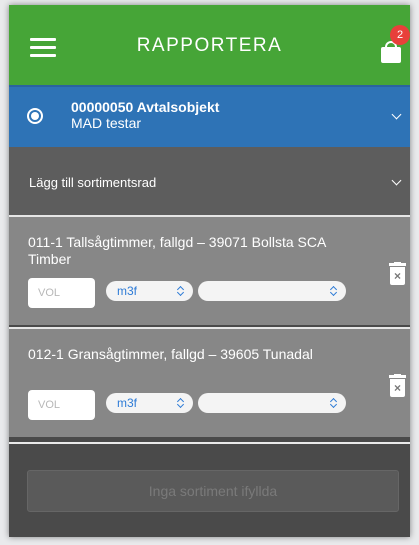  I want to click on add-assortment-row: Lägg till sortimentsrad, so click(209, 181).